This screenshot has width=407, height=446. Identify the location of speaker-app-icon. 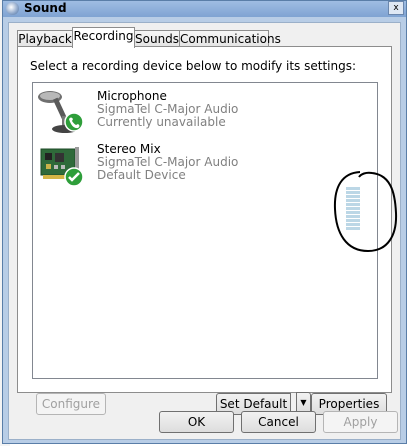
(12, 8).